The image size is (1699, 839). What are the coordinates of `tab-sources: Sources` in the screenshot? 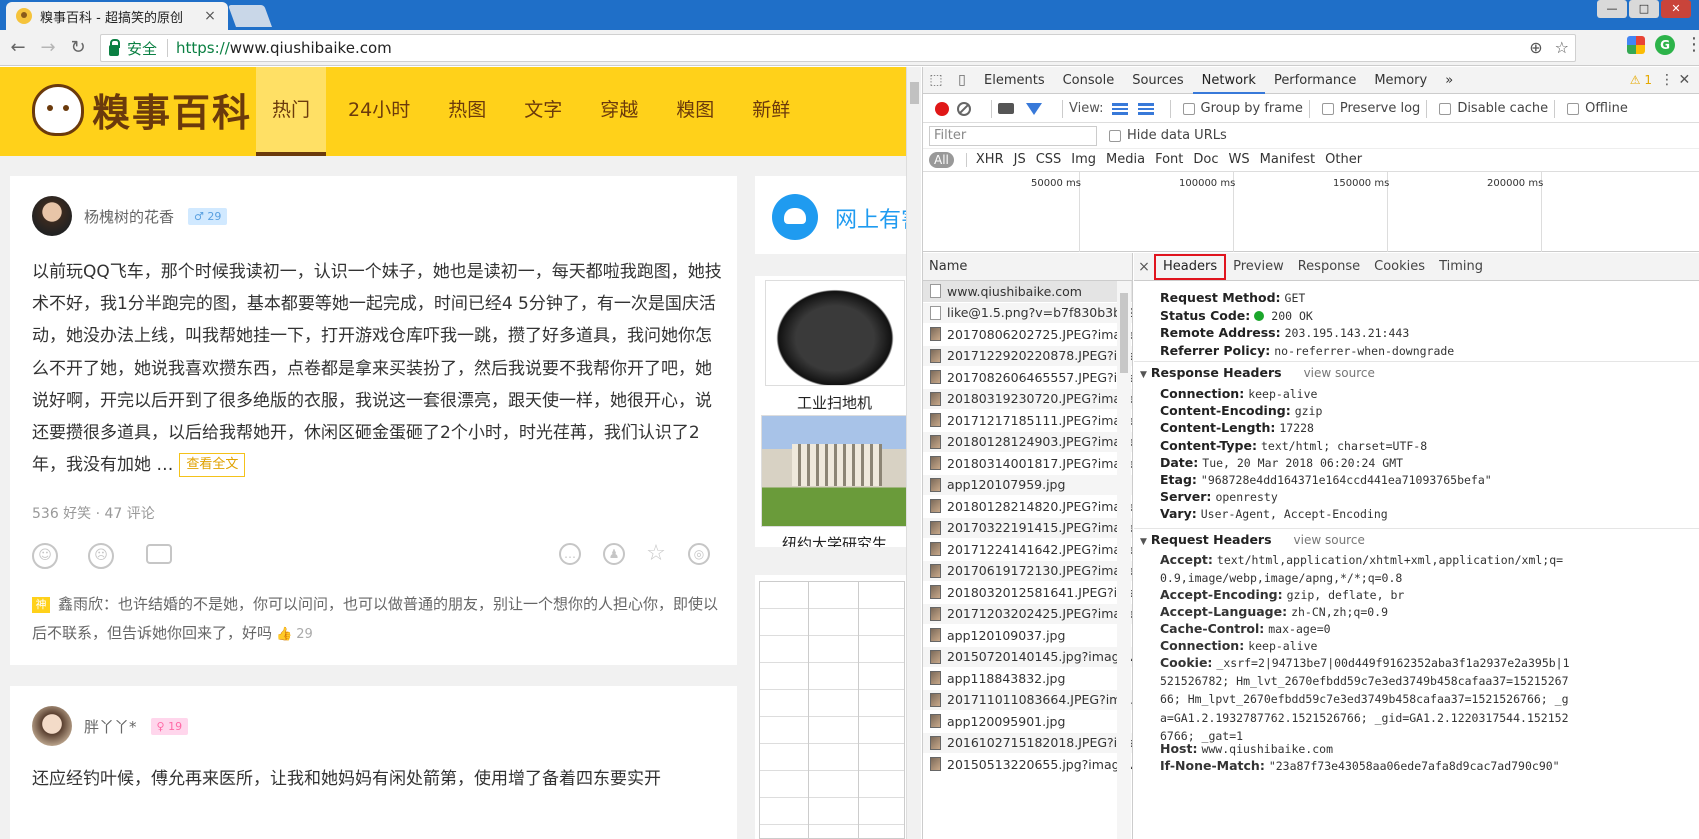 It's located at (1157, 80).